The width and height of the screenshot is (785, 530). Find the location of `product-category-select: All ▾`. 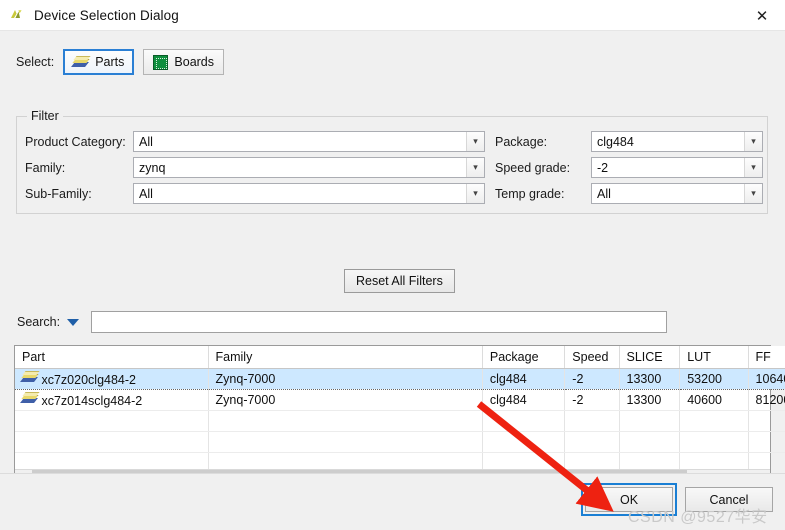

product-category-select: All ▾ is located at coordinates (309, 141).